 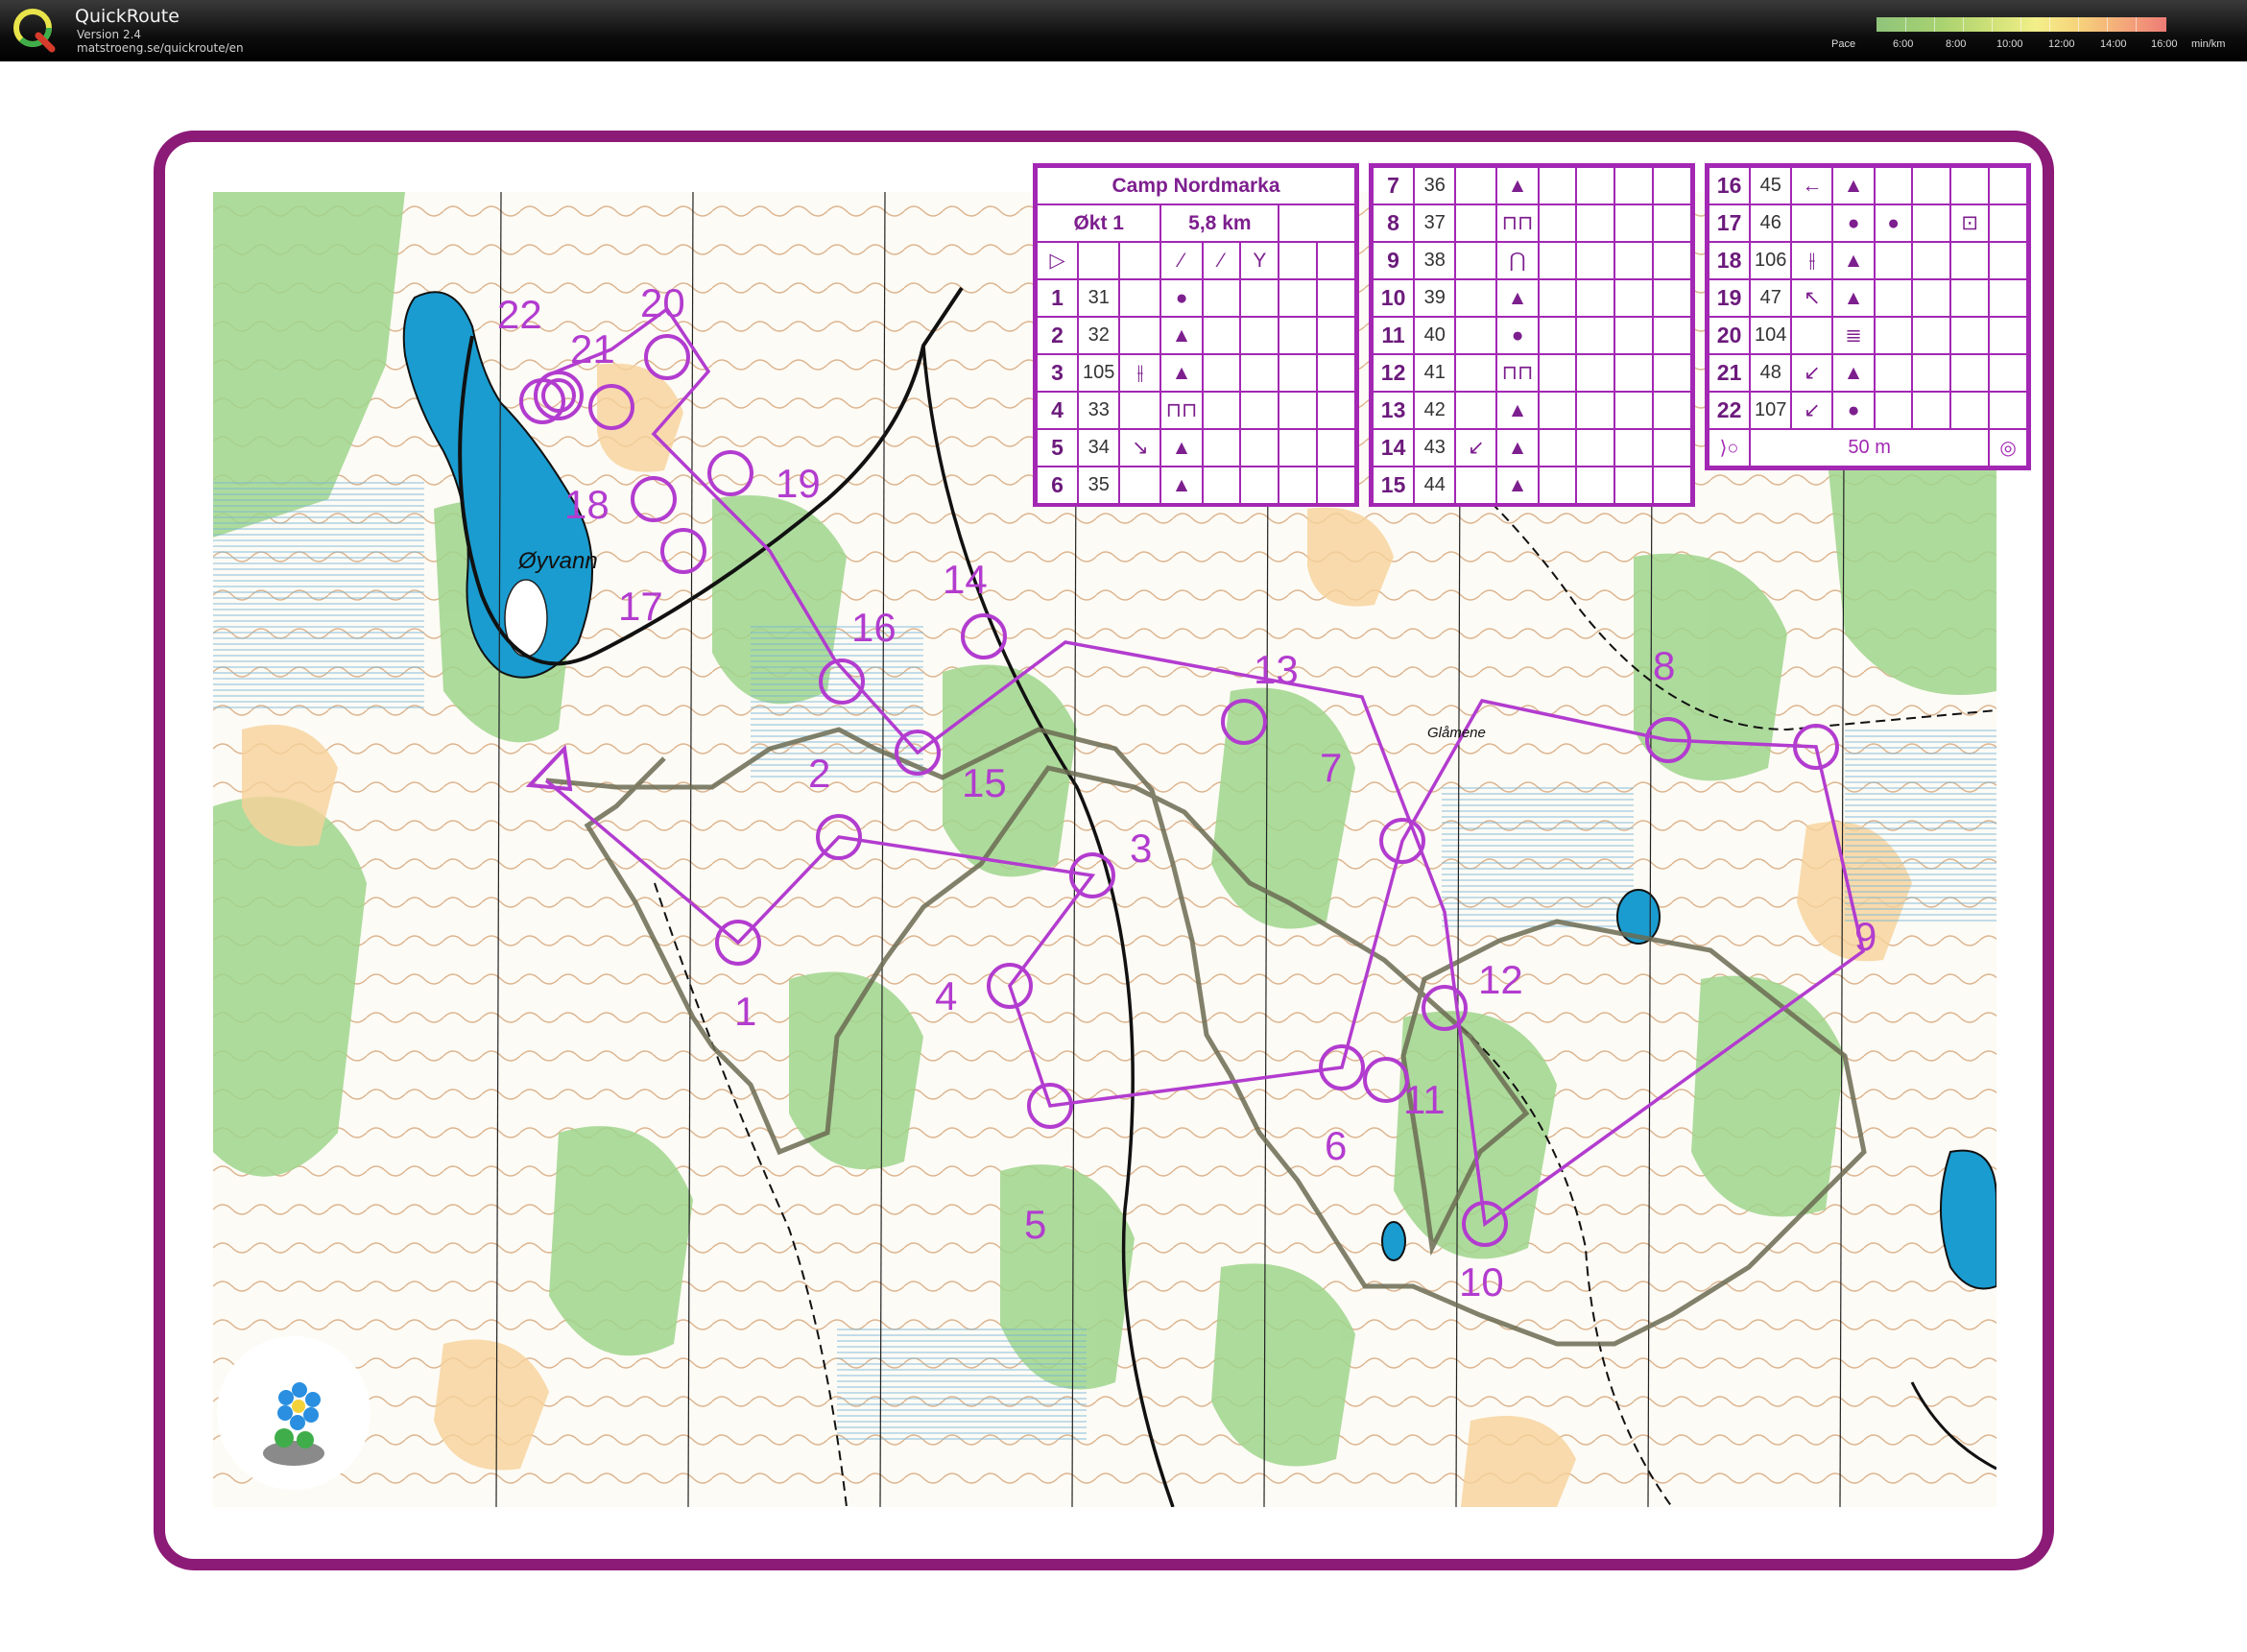 What do you see at coordinates (1456, 733) in the screenshot?
I see `area-name-label: Glåmene` at bounding box center [1456, 733].